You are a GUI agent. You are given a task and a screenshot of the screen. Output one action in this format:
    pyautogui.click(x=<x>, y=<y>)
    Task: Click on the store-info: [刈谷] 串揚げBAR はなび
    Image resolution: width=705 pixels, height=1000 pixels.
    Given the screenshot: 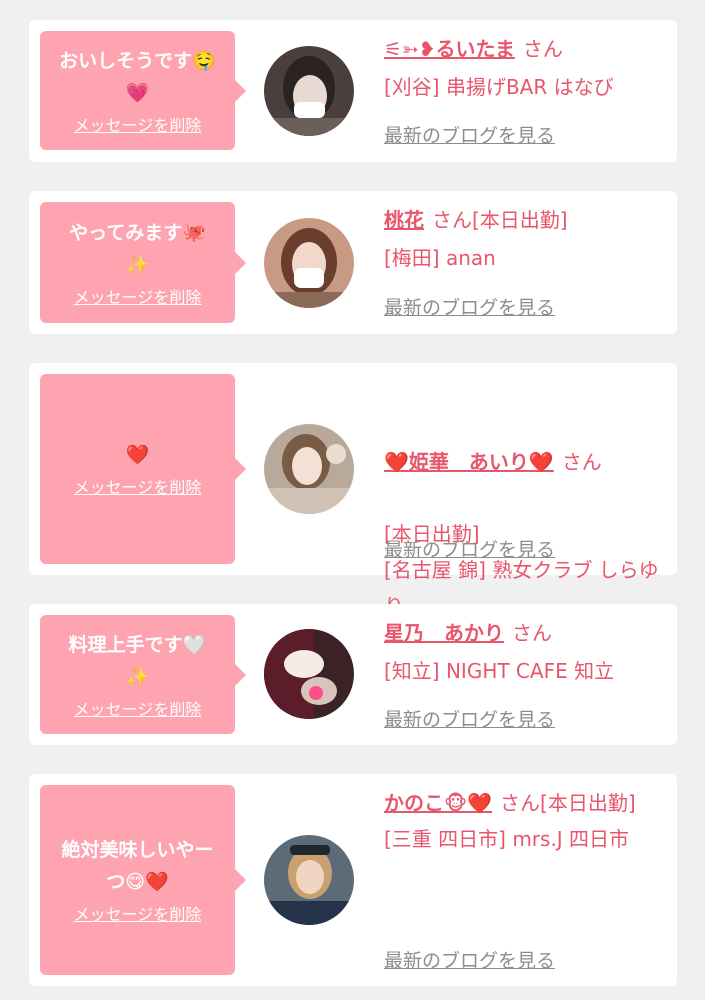 What is the action you would take?
    pyautogui.click(x=499, y=87)
    